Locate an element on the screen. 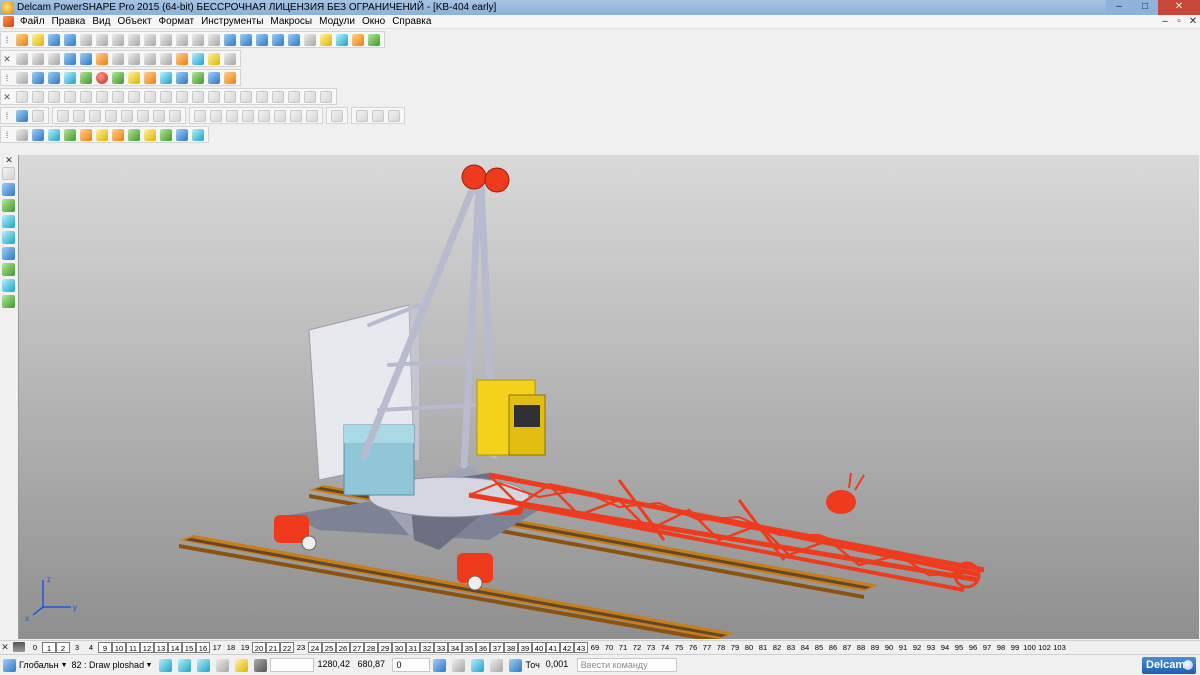 The width and height of the screenshot is (1200, 675). workplane-dropdown-icon: ▼ is located at coordinates (64, 665).